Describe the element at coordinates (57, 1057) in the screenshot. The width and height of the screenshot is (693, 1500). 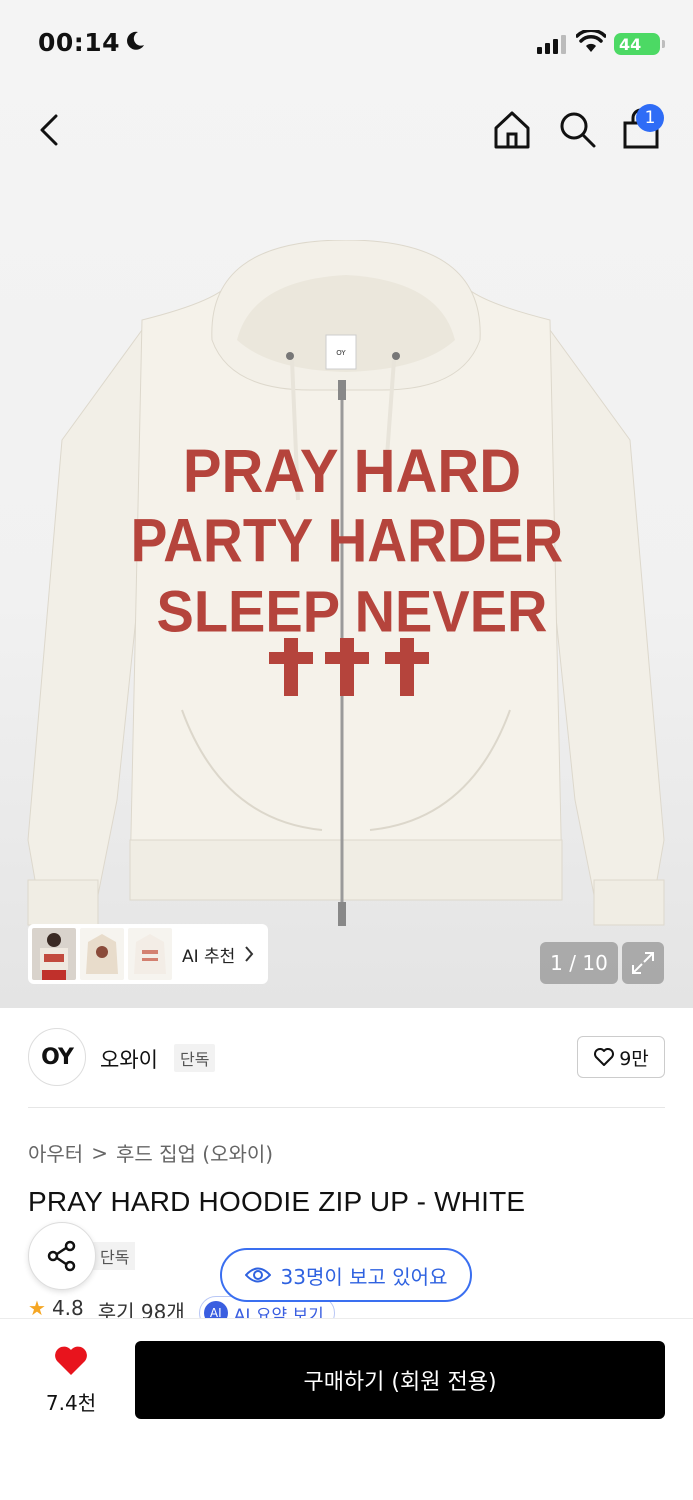
I see `brand-logo: OY` at that location.